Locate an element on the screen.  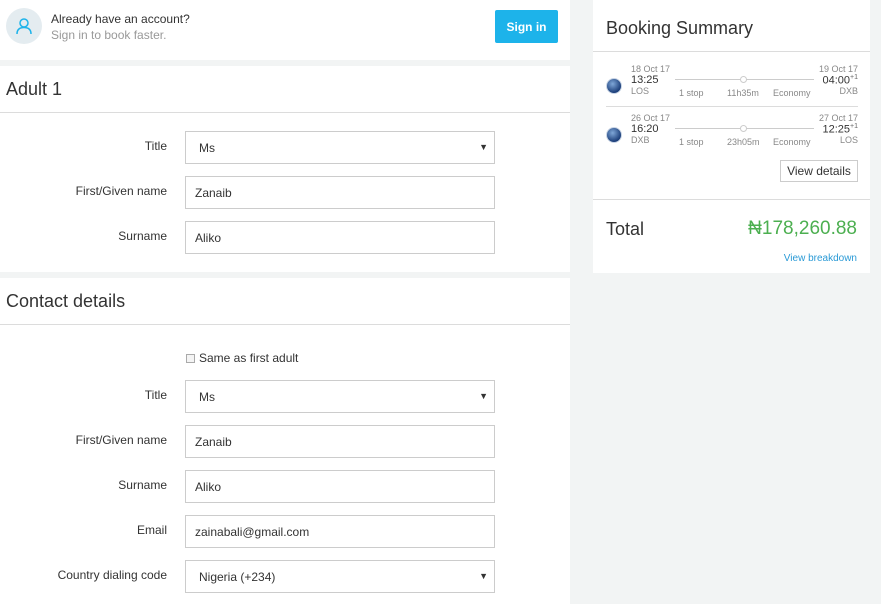
contact-surname-row: Surname Aliko is located at coordinates (285, 486).